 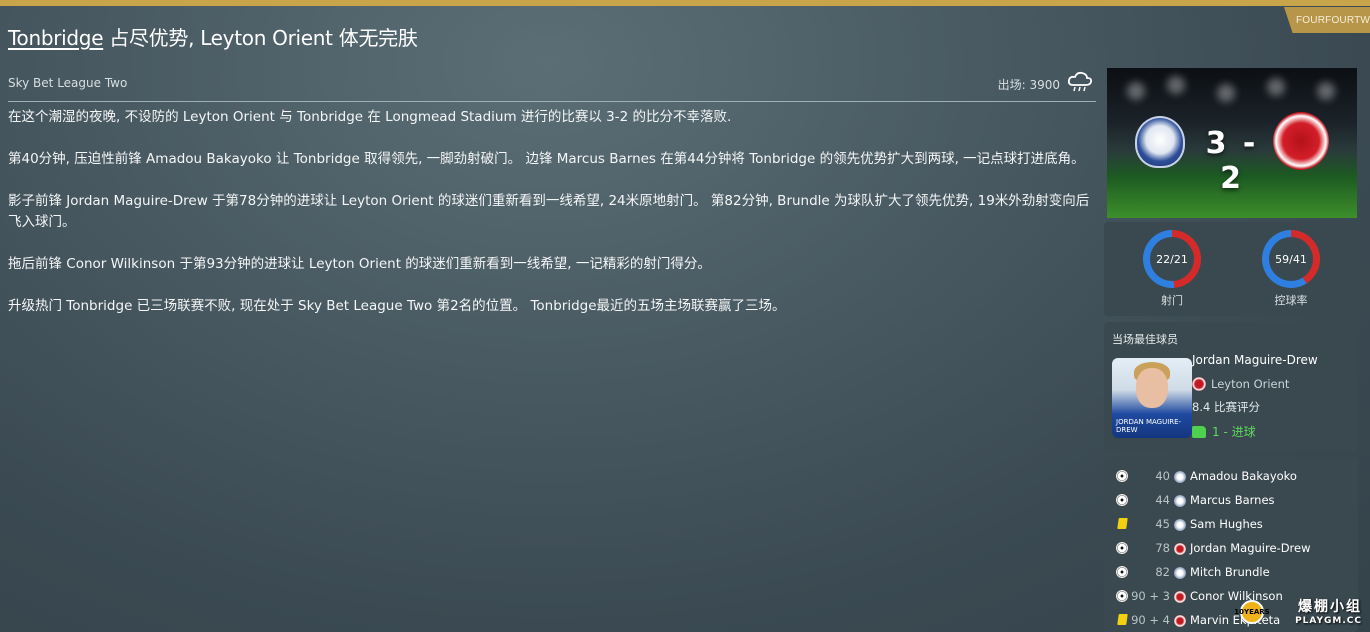 I want to click on event-minute: 90 + 3, so click(x=1150, y=596).